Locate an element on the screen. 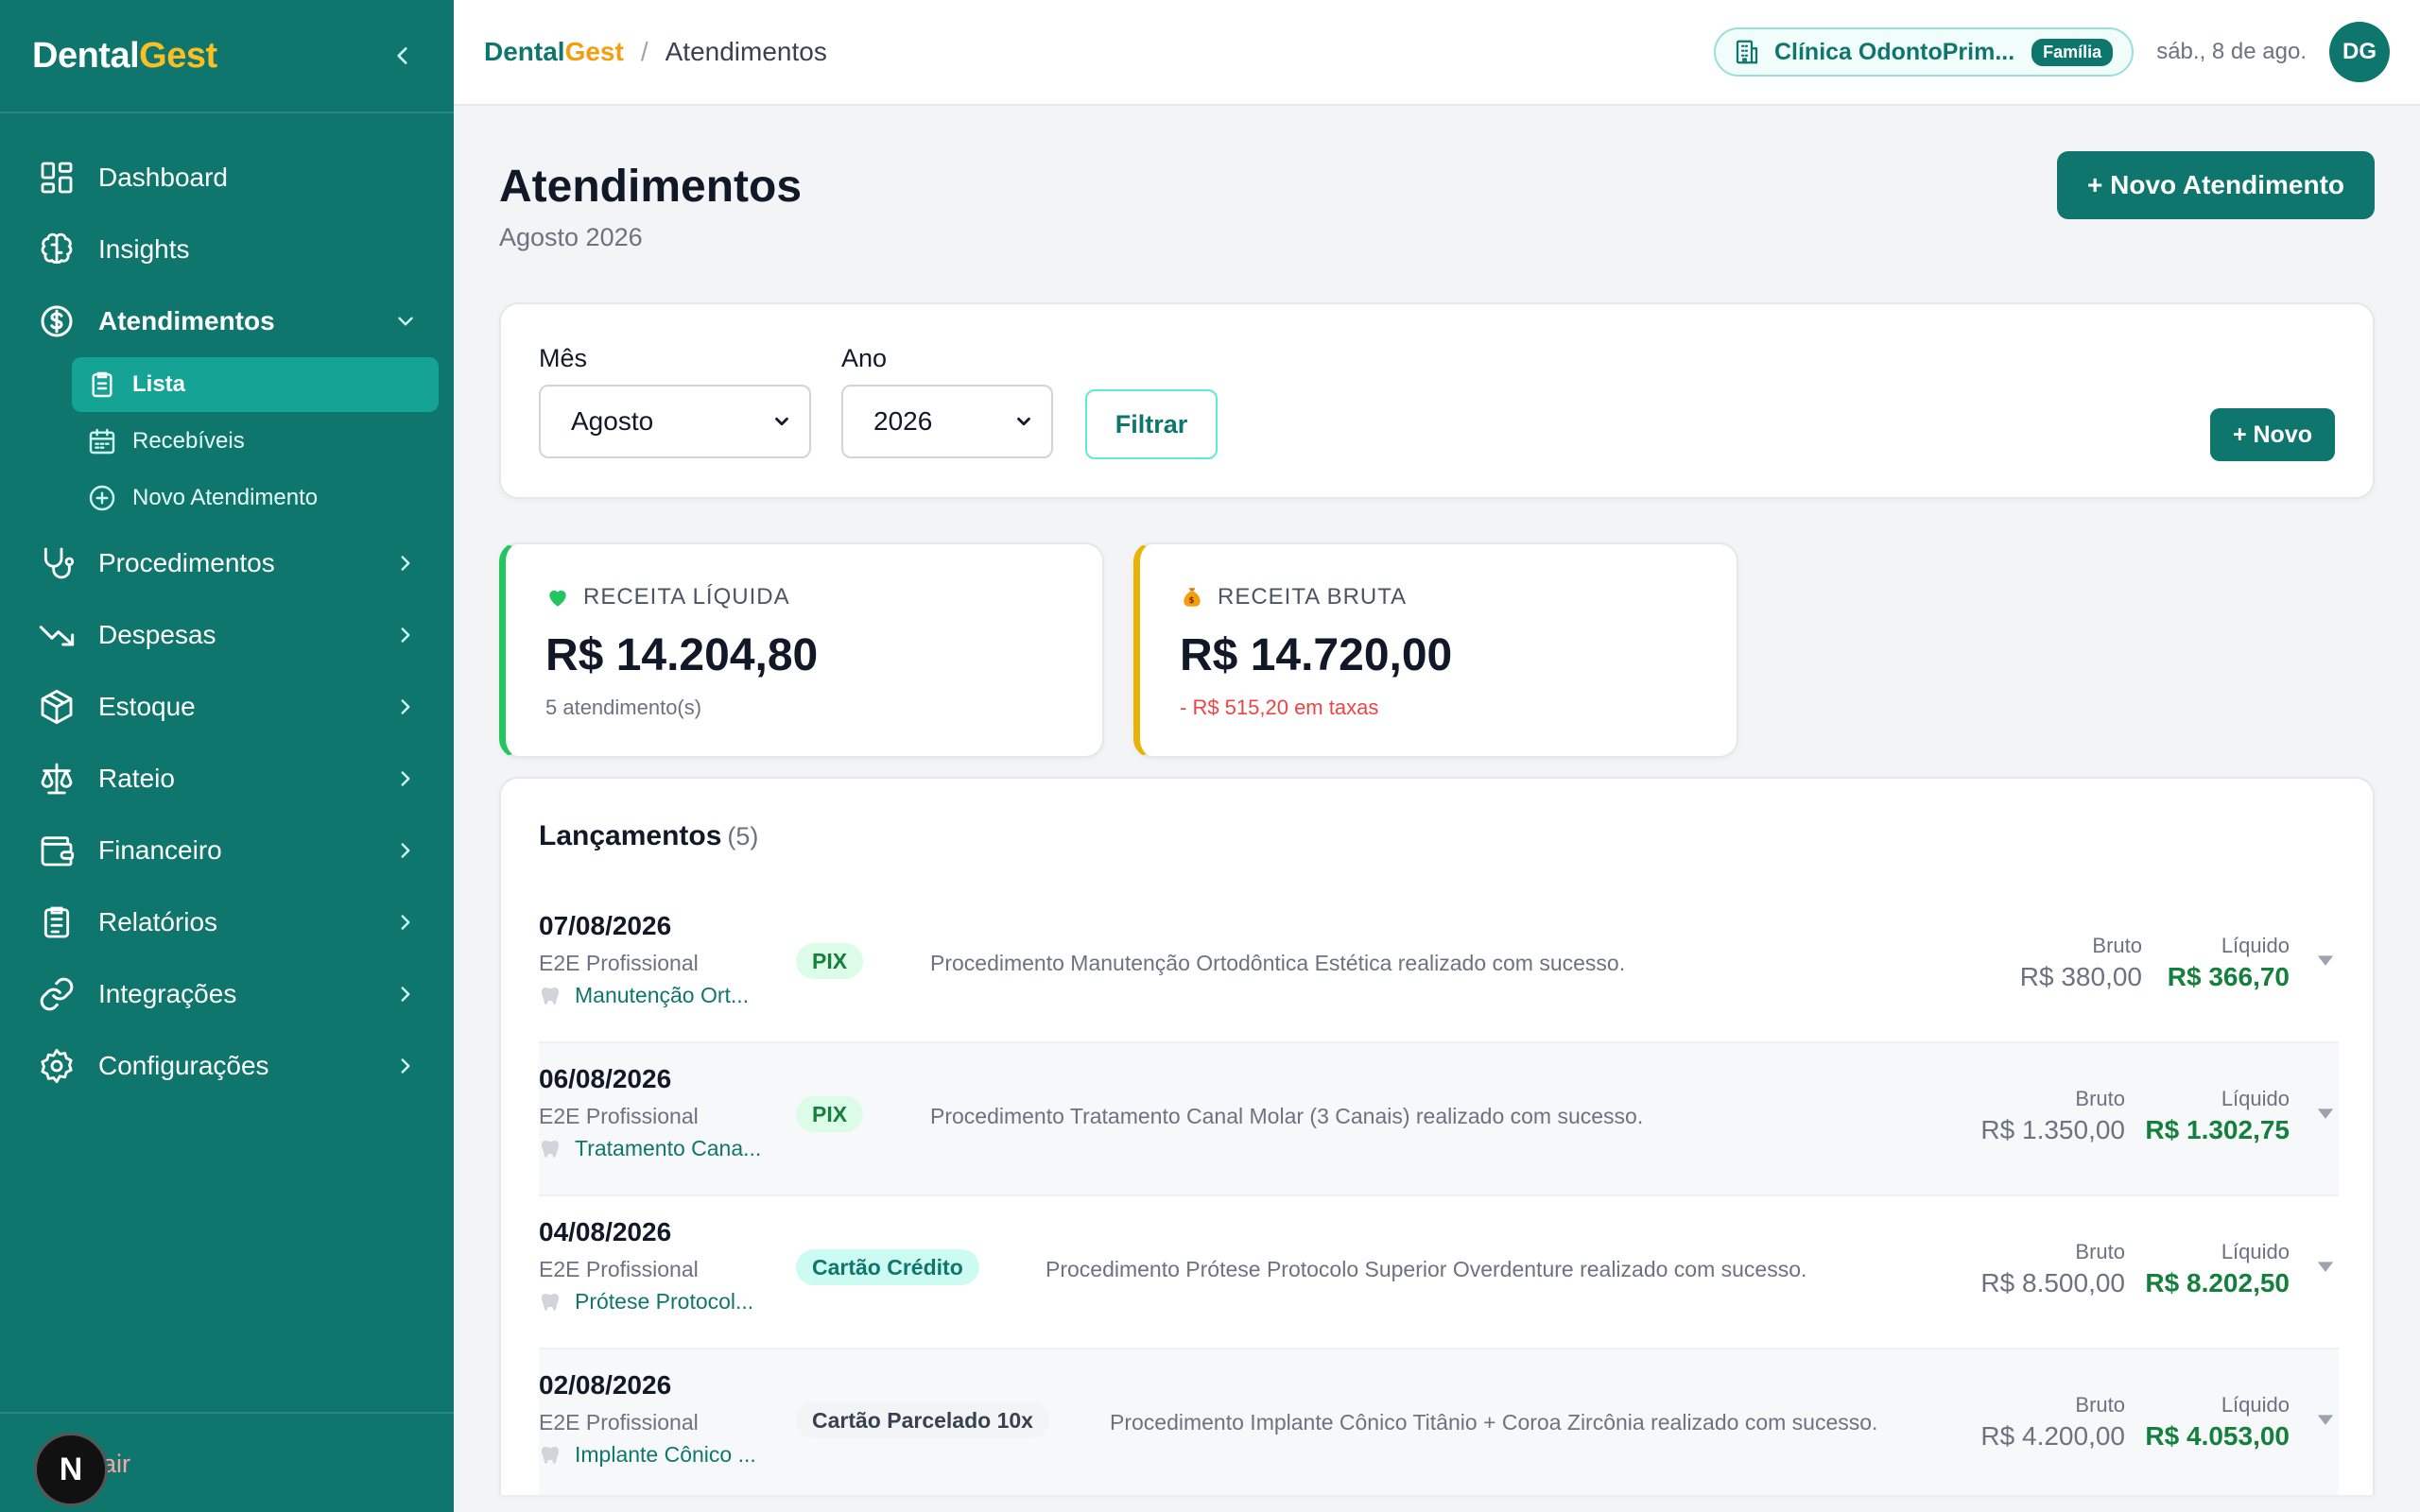  gross-value: R$ 4.200,00 is located at coordinates (2052, 1436).